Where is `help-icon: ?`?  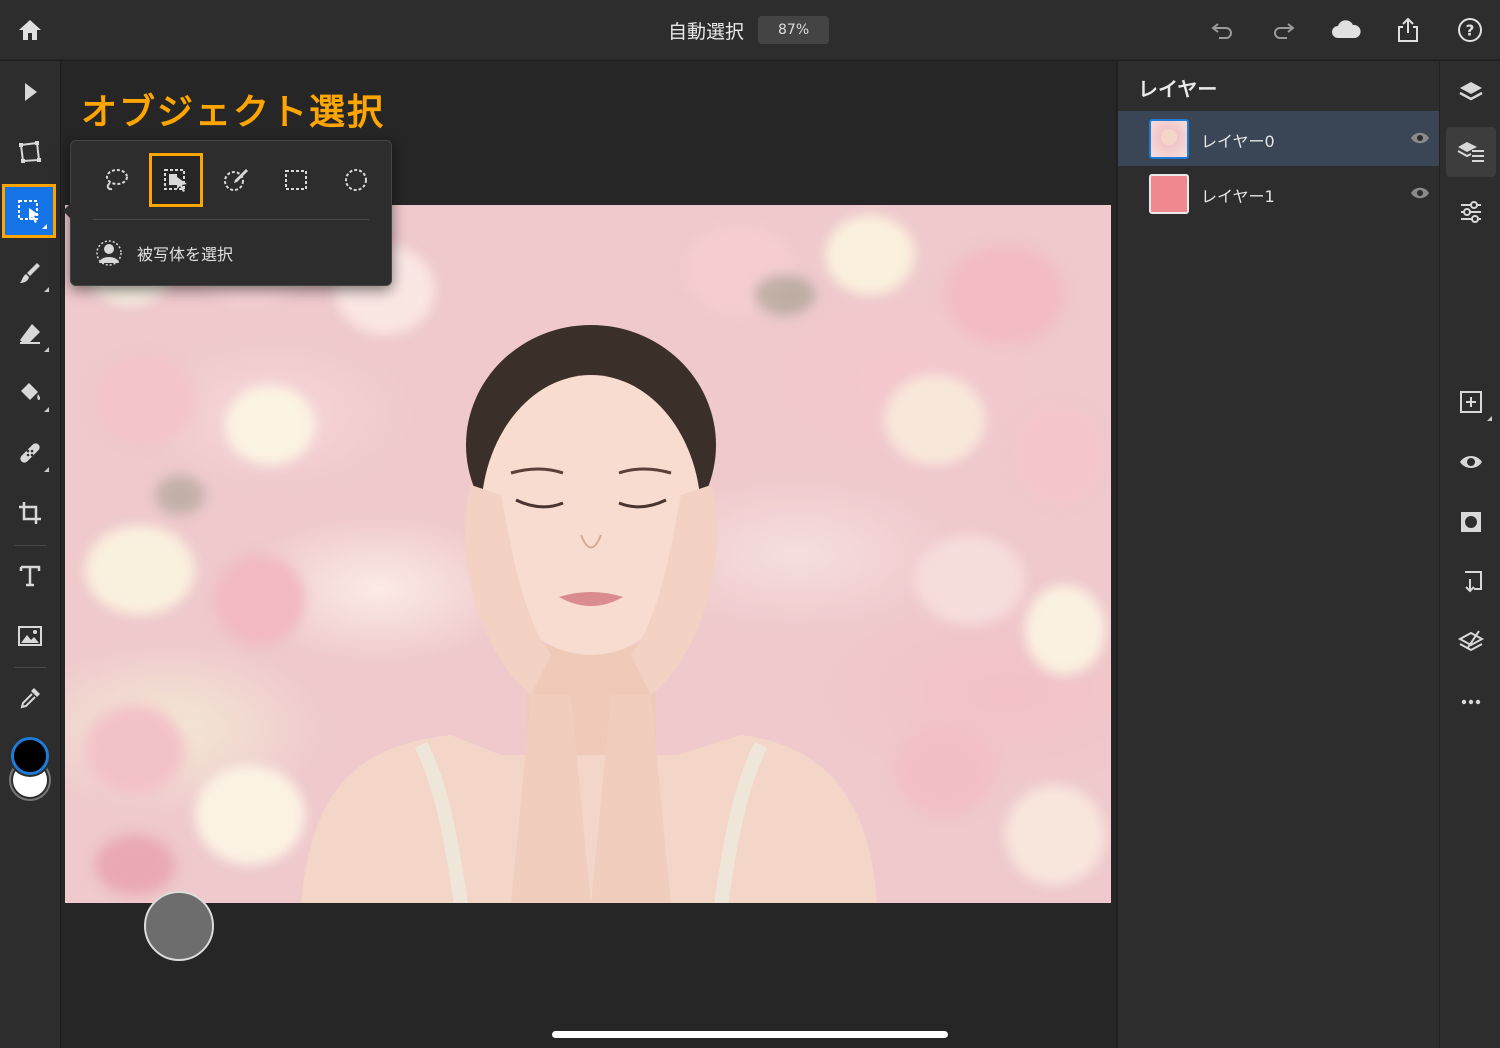 help-icon: ? is located at coordinates (1470, 30).